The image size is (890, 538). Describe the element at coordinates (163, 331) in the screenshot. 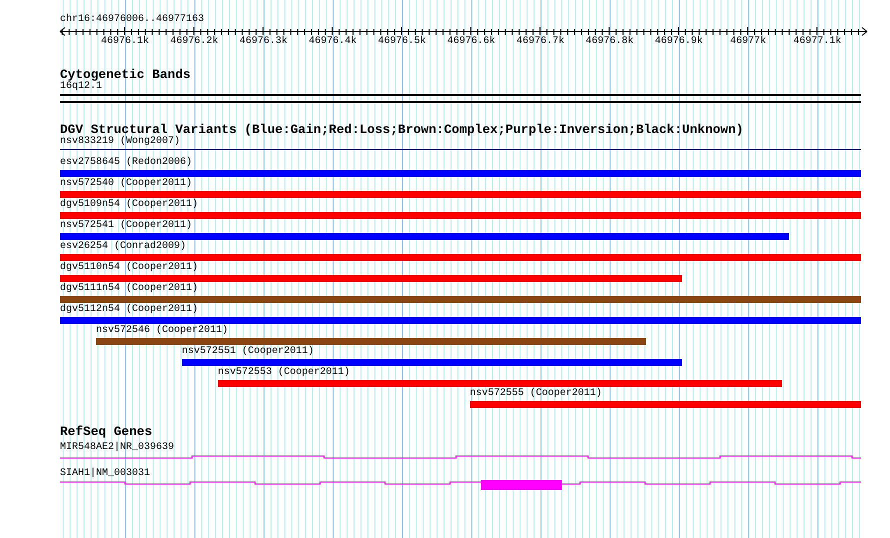

I see `variant-label: nsv572546 (Cooper2011)` at that location.